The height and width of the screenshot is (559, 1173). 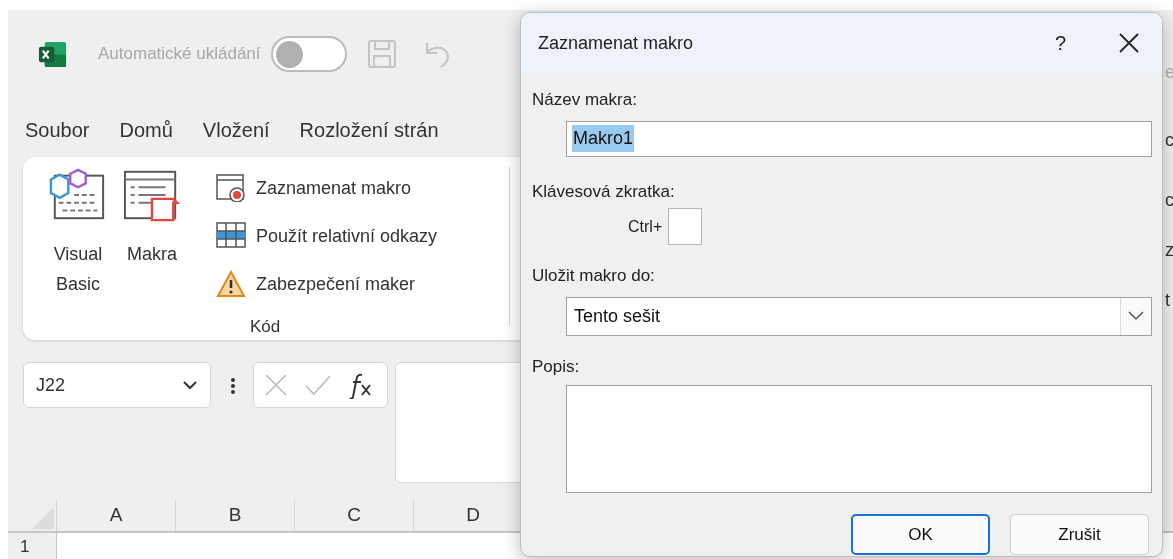 I want to click on ribbon-button: Použít relativní odkazy, so click(x=347, y=236).